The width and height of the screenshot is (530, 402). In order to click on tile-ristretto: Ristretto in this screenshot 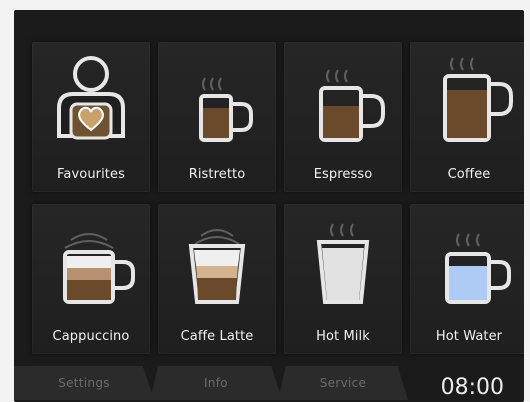, I will do `click(217, 117)`.